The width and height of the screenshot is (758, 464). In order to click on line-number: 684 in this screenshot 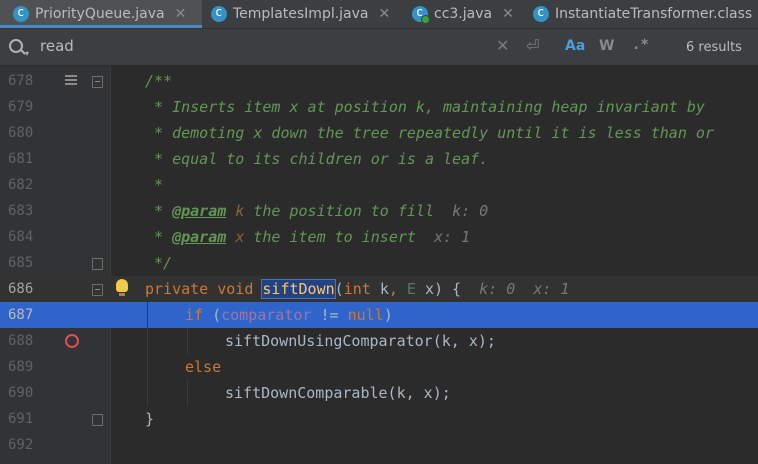, I will do `click(21, 237)`.